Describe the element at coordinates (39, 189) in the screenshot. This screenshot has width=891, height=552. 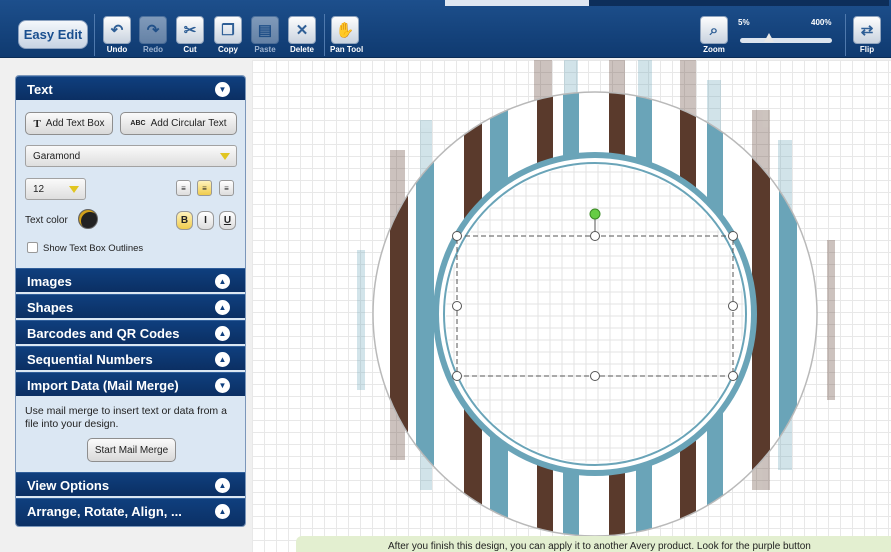
I see `font-size-value: 12` at that location.